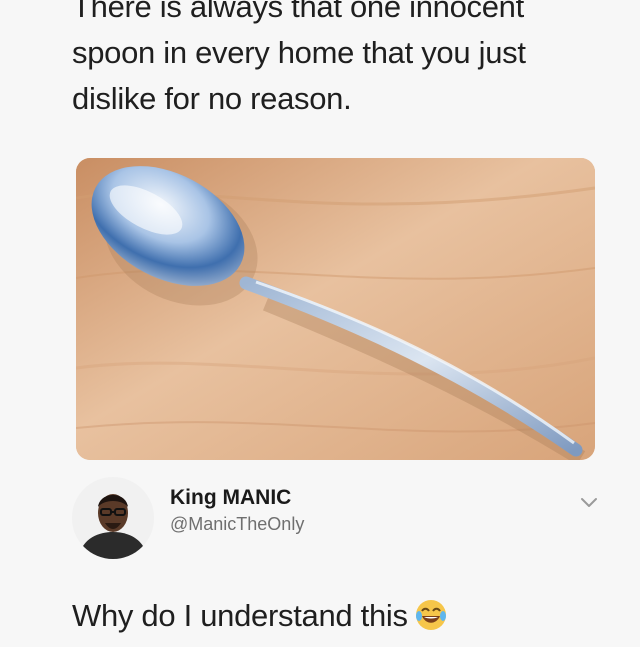 Image resolution: width=640 pixels, height=647 pixels. I want to click on reply-header: King MANIC @ManicTheOnly, so click(342, 517).